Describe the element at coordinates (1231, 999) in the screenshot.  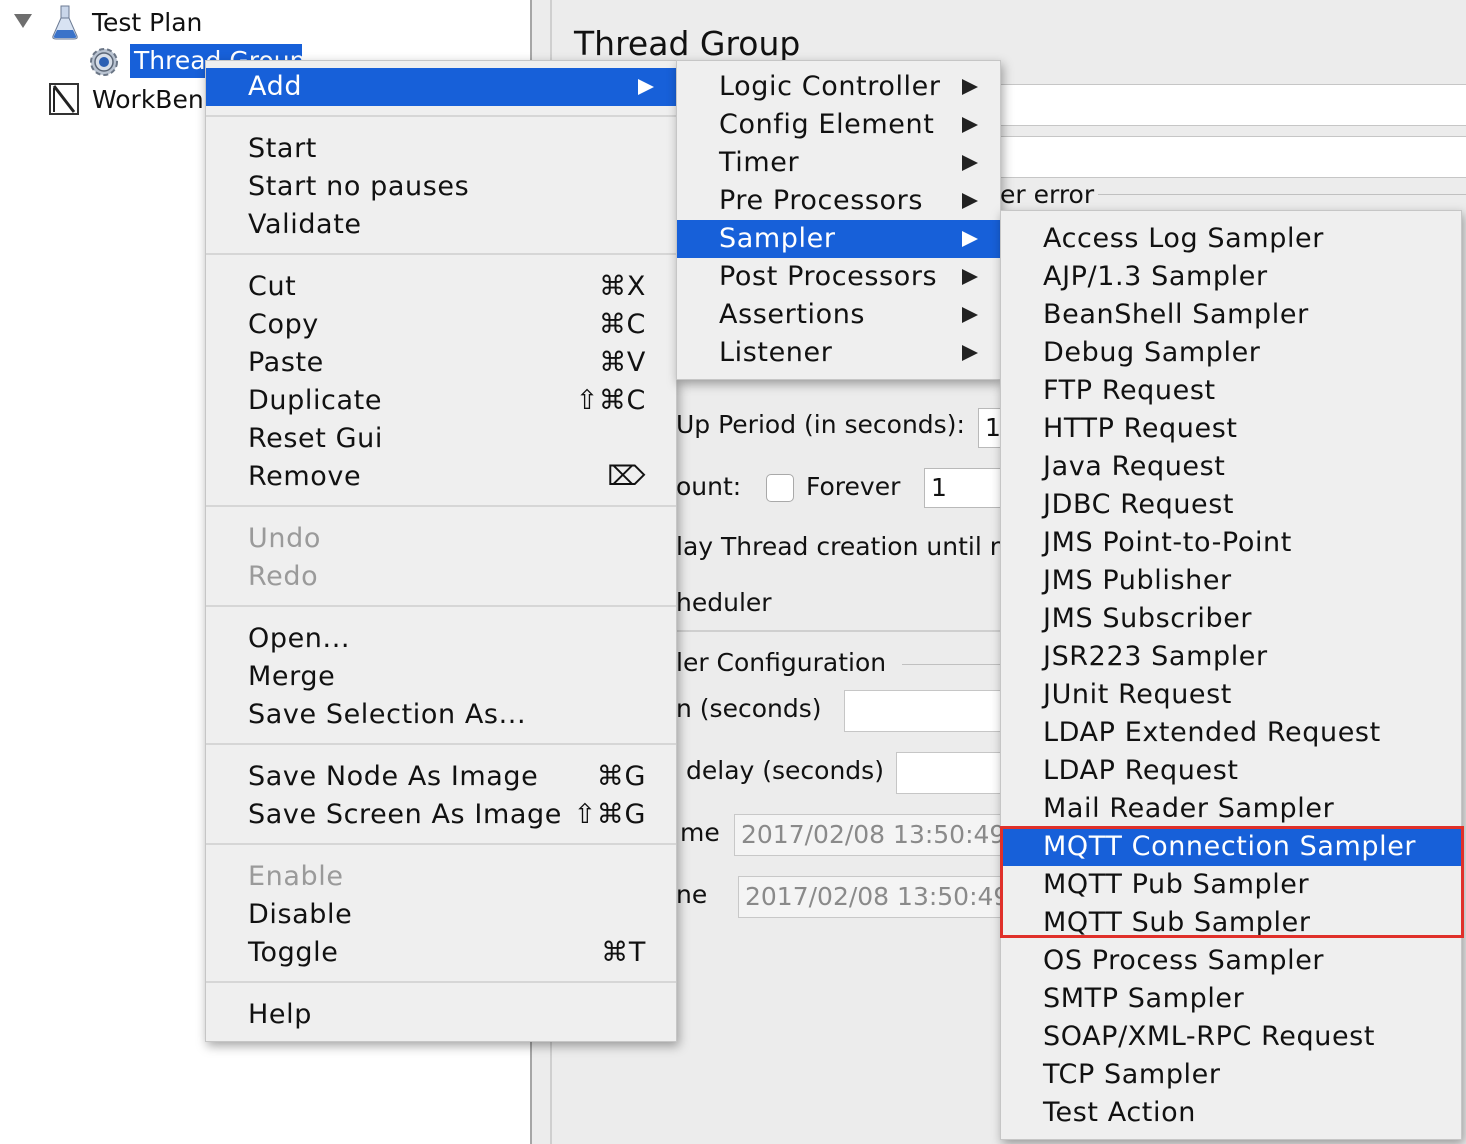
I see `sampler-item-smtp: SMTP Sampler` at that location.